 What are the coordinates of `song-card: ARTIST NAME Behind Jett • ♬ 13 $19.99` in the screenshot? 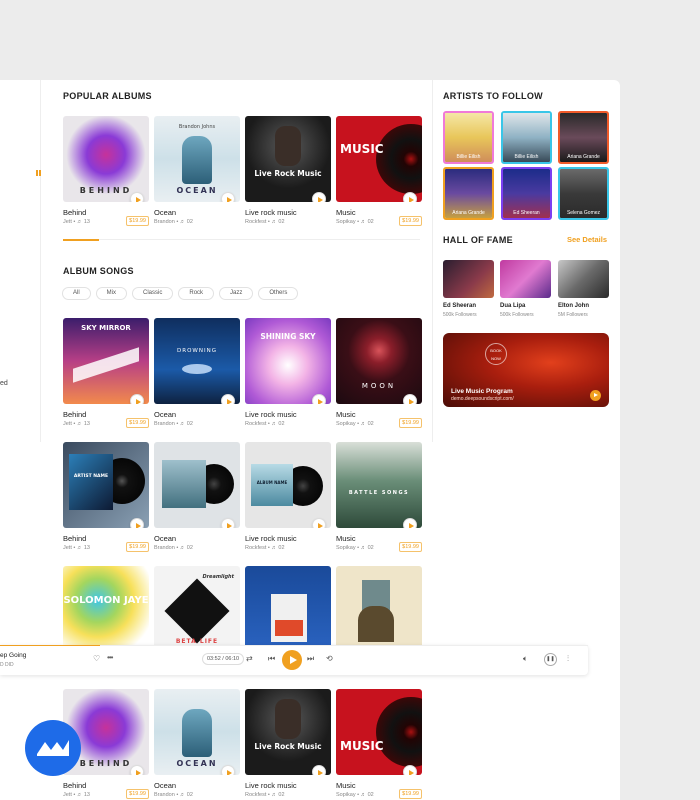 It's located at (106, 497).